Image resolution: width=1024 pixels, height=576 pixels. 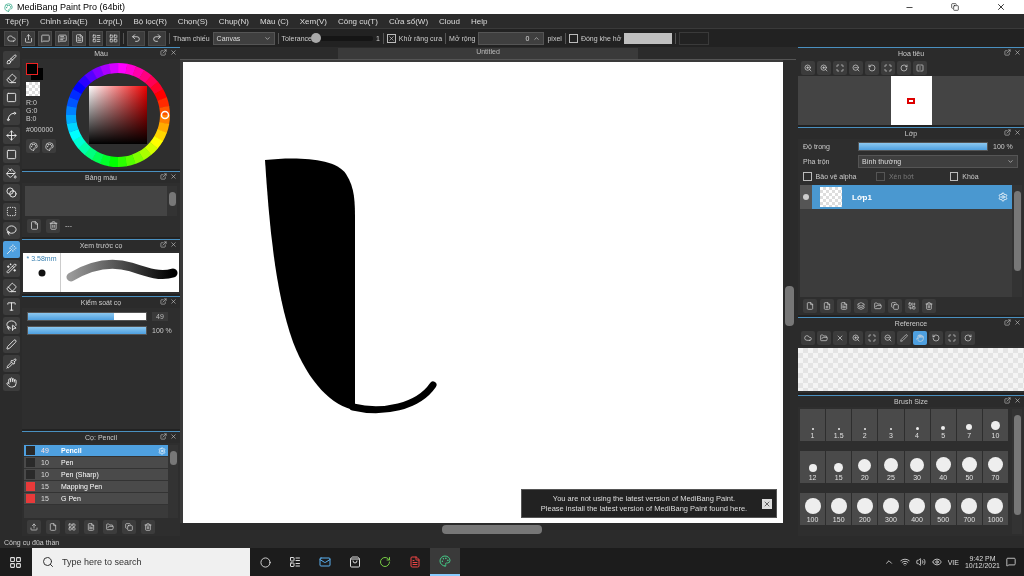 I want to click on menu-item: Công cụ(T), so click(x=357, y=21).